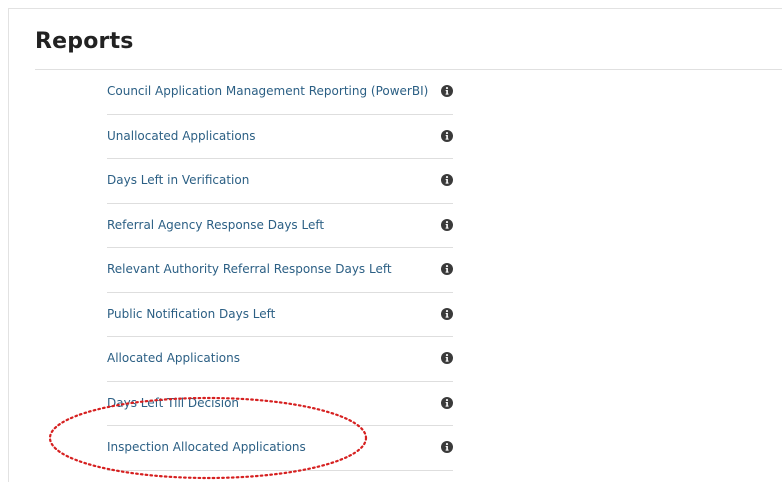 The width and height of the screenshot is (782, 482). What do you see at coordinates (84, 41) in the screenshot?
I see `page-title: Reports` at bounding box center [84, 41].